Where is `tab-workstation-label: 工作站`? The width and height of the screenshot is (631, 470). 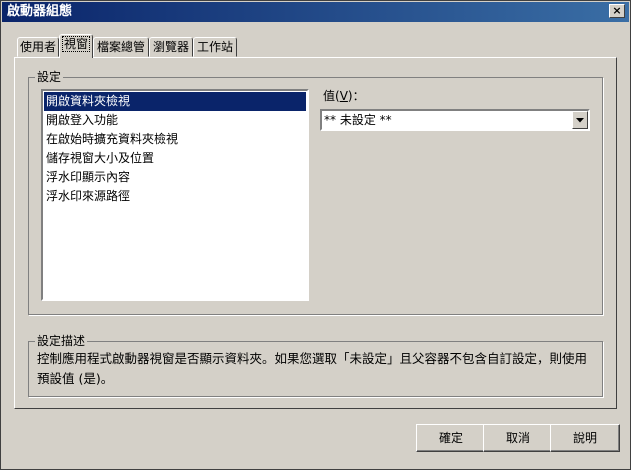
tab-workstation-label: 工作站 is located at coordinates (214, 47).